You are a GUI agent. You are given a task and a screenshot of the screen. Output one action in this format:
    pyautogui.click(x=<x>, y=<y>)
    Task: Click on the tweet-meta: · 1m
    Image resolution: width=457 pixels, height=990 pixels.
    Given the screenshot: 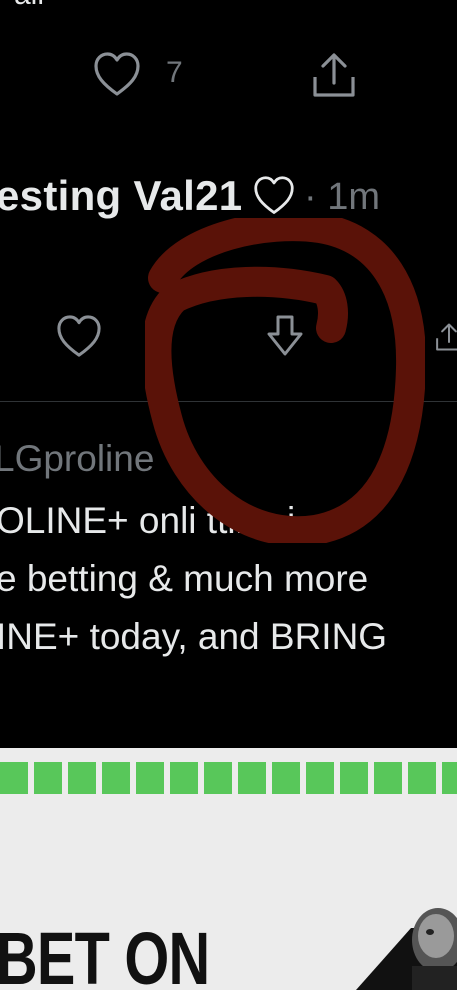 What is the action you would take?
    pyautogui.click(x=342, y=197)
    